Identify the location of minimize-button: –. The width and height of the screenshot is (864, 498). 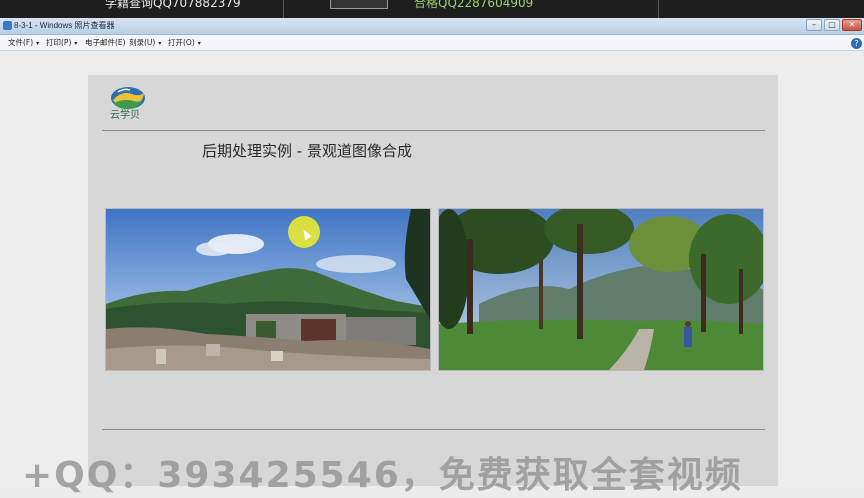
(814, 25).